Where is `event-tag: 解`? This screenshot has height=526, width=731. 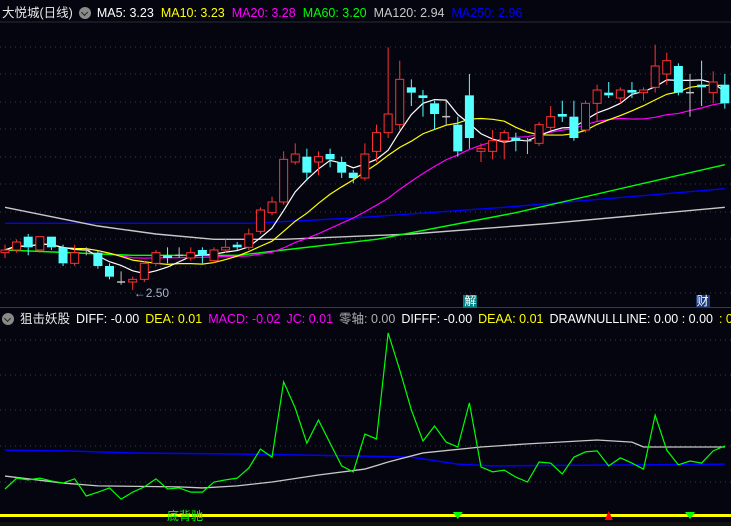
event-tag: 解 is located at coordinates (470, 301).